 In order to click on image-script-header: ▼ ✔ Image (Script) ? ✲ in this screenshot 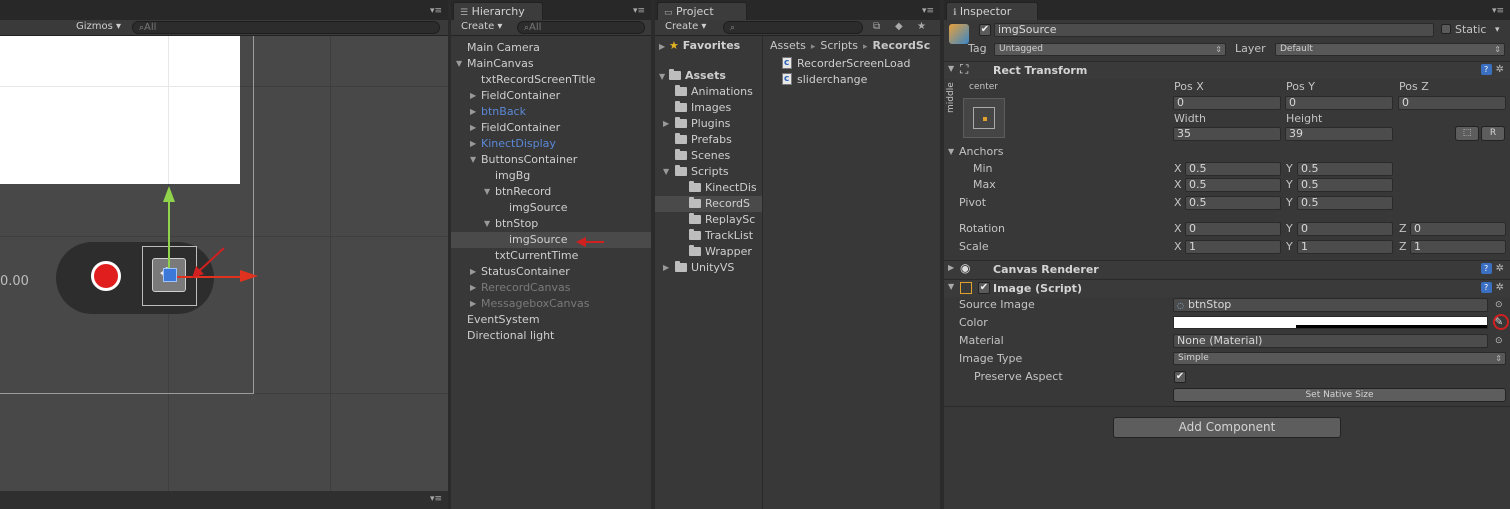, I will do `click(1227, 288)`.